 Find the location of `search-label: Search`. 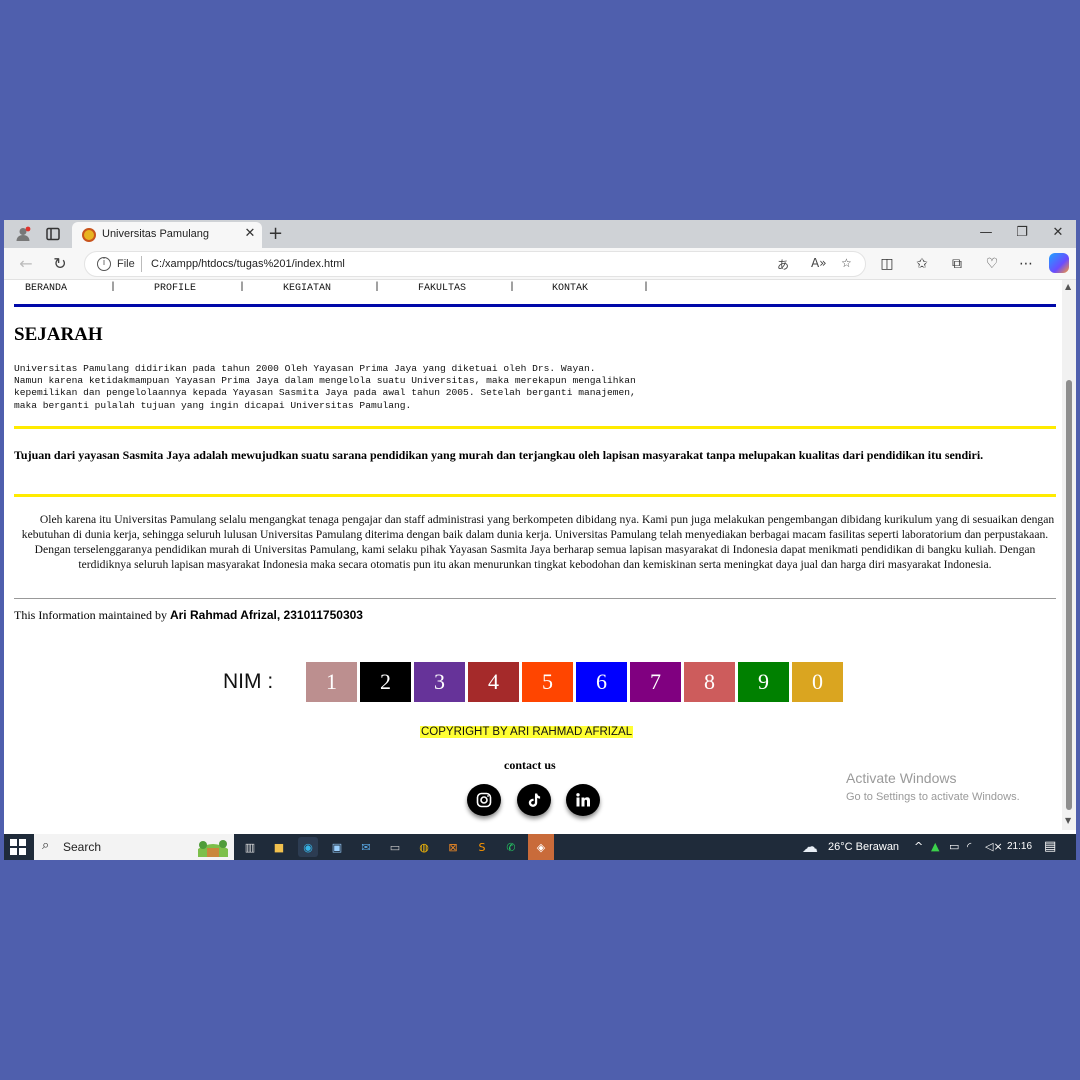

search-label: Search is located at coordinates (82, 847).